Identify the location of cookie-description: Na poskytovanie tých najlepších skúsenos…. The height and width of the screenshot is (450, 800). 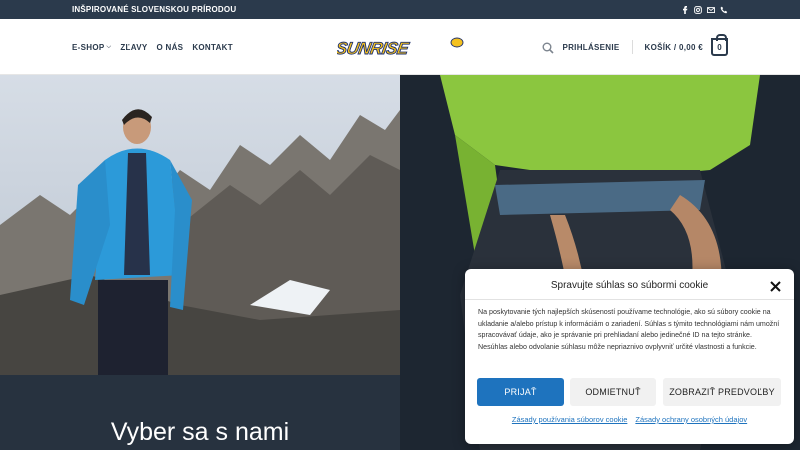
(629, 329).